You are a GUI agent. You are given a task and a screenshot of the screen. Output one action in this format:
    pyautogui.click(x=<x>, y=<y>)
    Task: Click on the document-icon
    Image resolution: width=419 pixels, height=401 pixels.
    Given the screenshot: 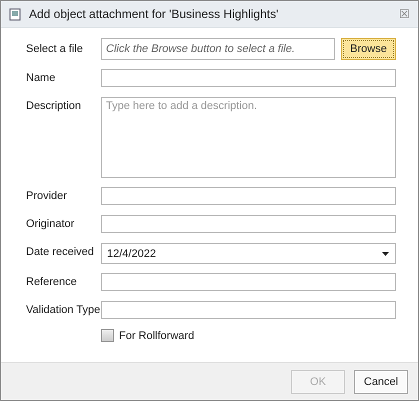 What is the action you would take?
    pyautogui.click(x=15, y=14)
    